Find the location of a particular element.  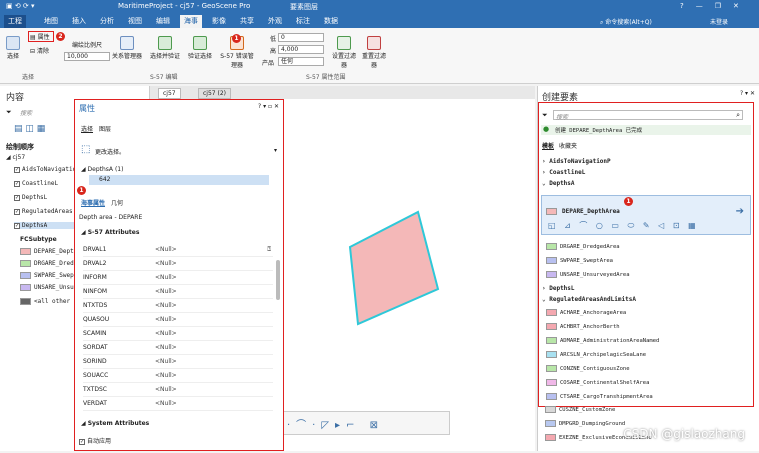

tab-maritime: 海事 is located at coordinates (191, 21).